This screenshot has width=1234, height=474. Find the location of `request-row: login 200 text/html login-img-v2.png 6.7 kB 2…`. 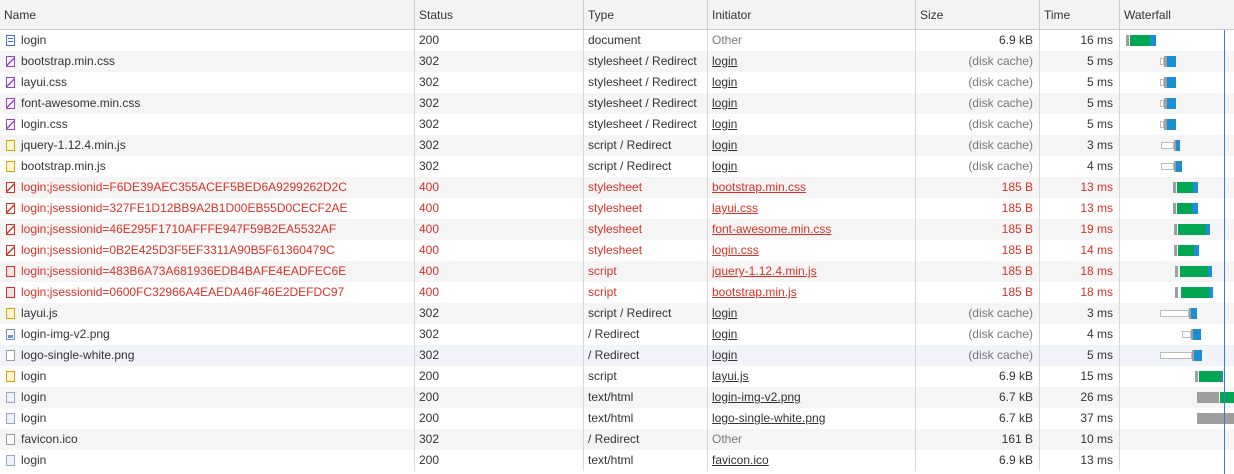

request-row: login 200 text/html login-img-v2.png 6.7 kB 2… is located at coordinates (617, 397).